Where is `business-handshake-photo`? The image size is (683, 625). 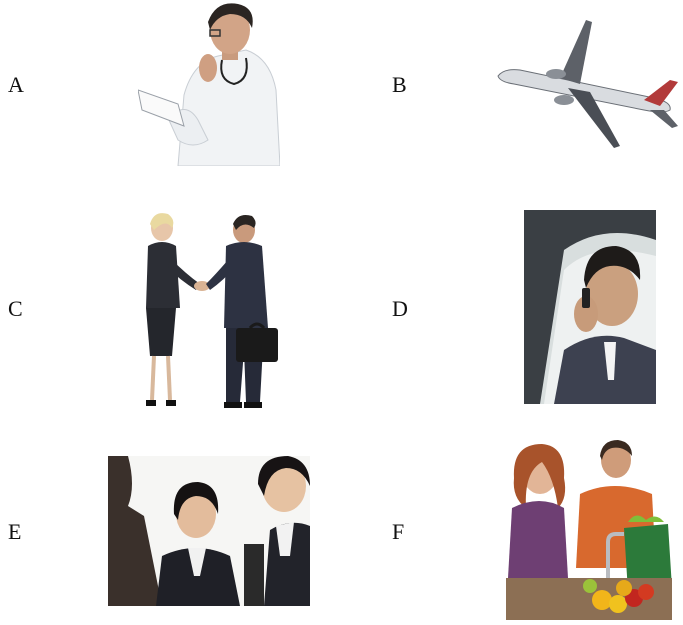
business-handshake-photo is located at coordinates (212, 310).